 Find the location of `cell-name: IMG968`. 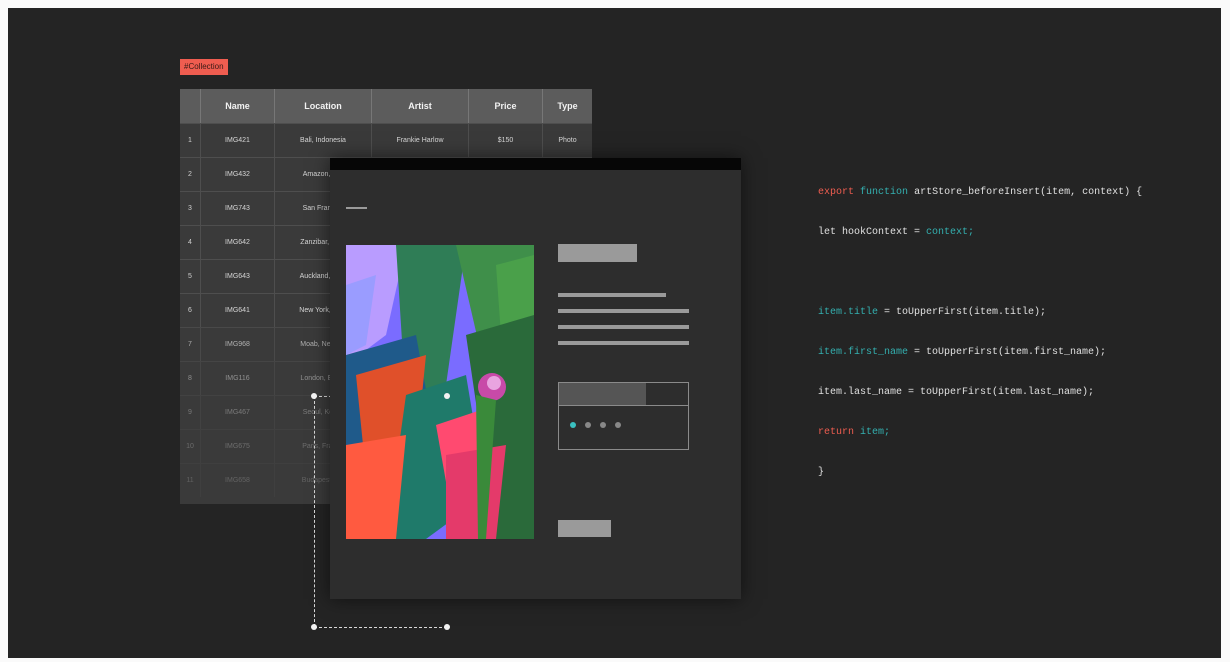

cell-name: IMG968 is located at coordinates (238, 344).